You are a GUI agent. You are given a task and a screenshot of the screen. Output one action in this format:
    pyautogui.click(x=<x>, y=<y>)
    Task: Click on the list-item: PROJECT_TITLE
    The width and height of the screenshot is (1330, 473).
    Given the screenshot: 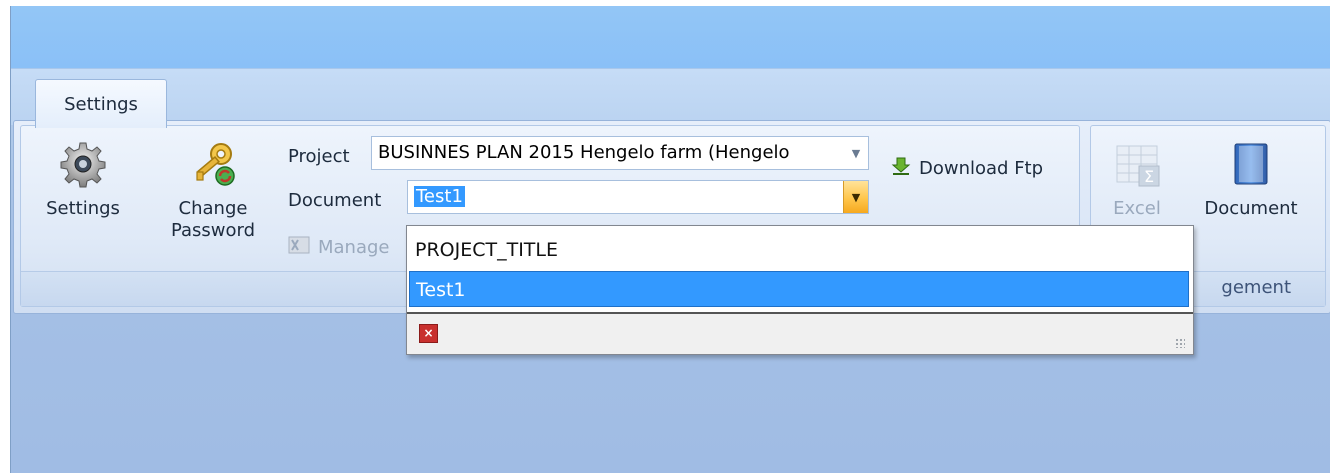 What is the action you would take?
    pyautogui.click(x=799, y=250)
    